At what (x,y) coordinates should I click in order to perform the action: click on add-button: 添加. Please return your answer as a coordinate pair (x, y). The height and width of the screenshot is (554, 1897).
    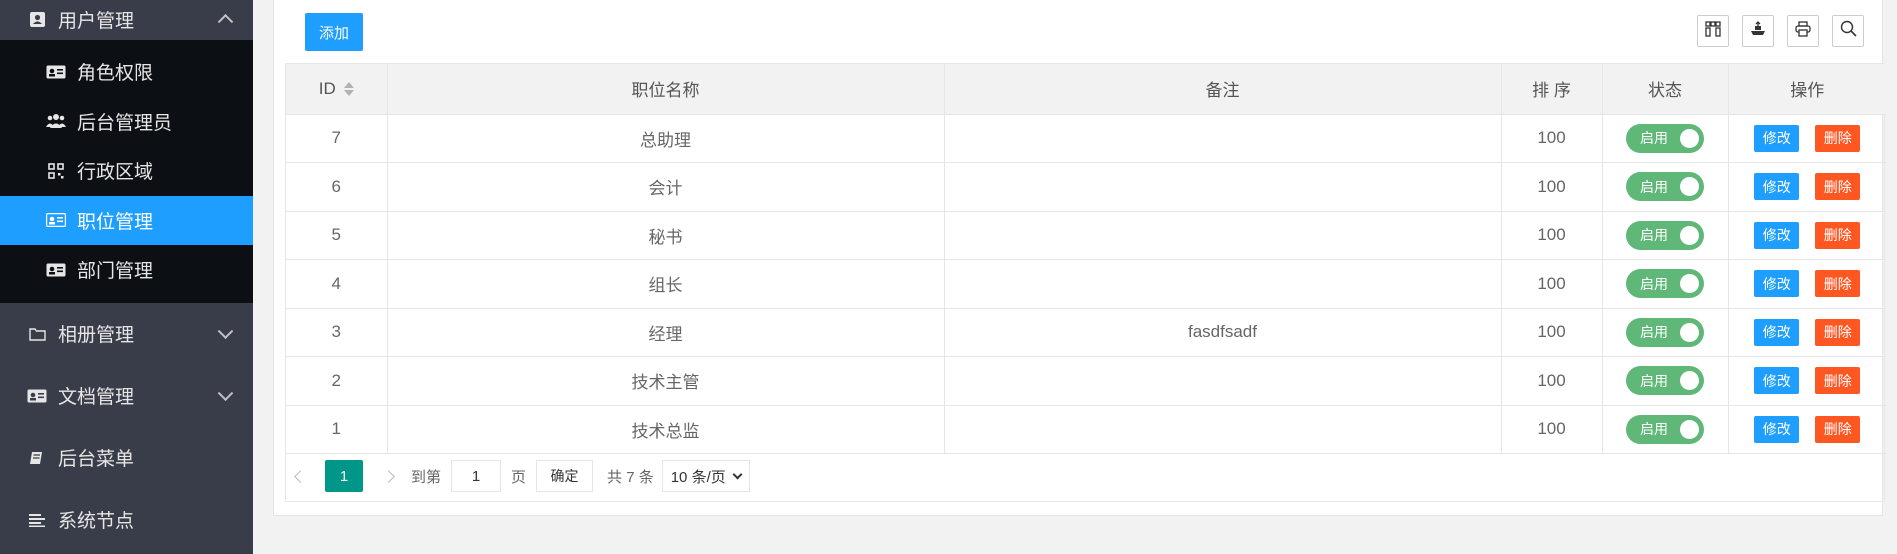
    Looking at the image, I should click on (334, 32).